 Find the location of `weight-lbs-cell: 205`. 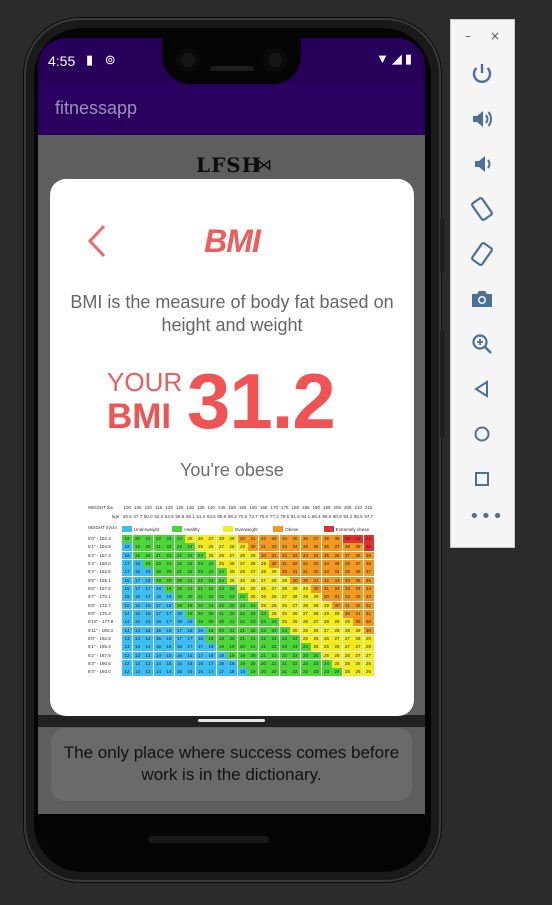

weight-lbs-cell: 205 is located at coordinates (347, 507).